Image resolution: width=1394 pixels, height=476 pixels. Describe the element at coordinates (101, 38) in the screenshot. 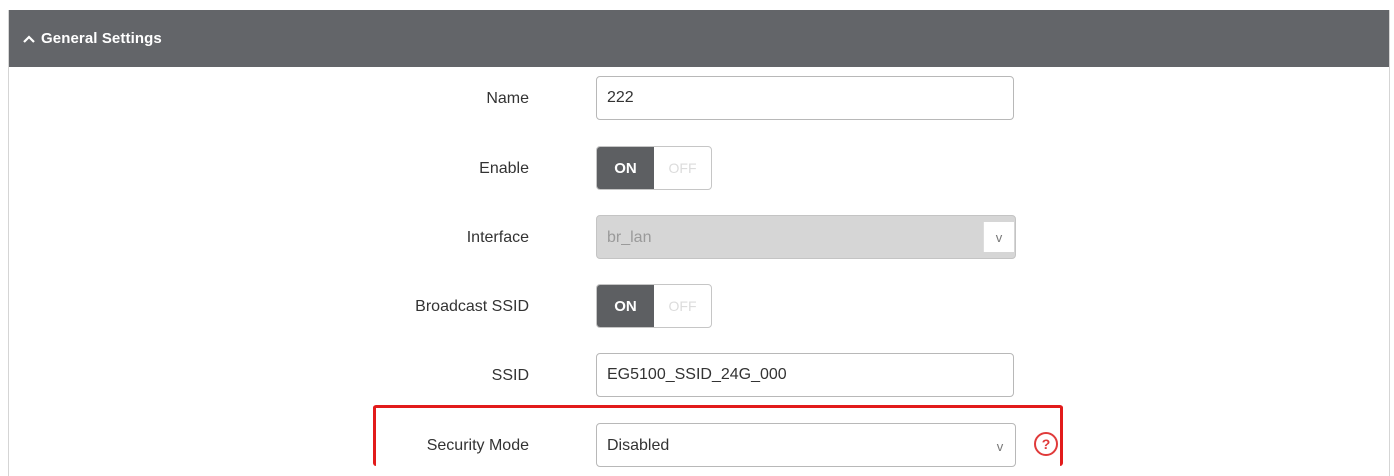

I see `section-title: General Settings` at that location.